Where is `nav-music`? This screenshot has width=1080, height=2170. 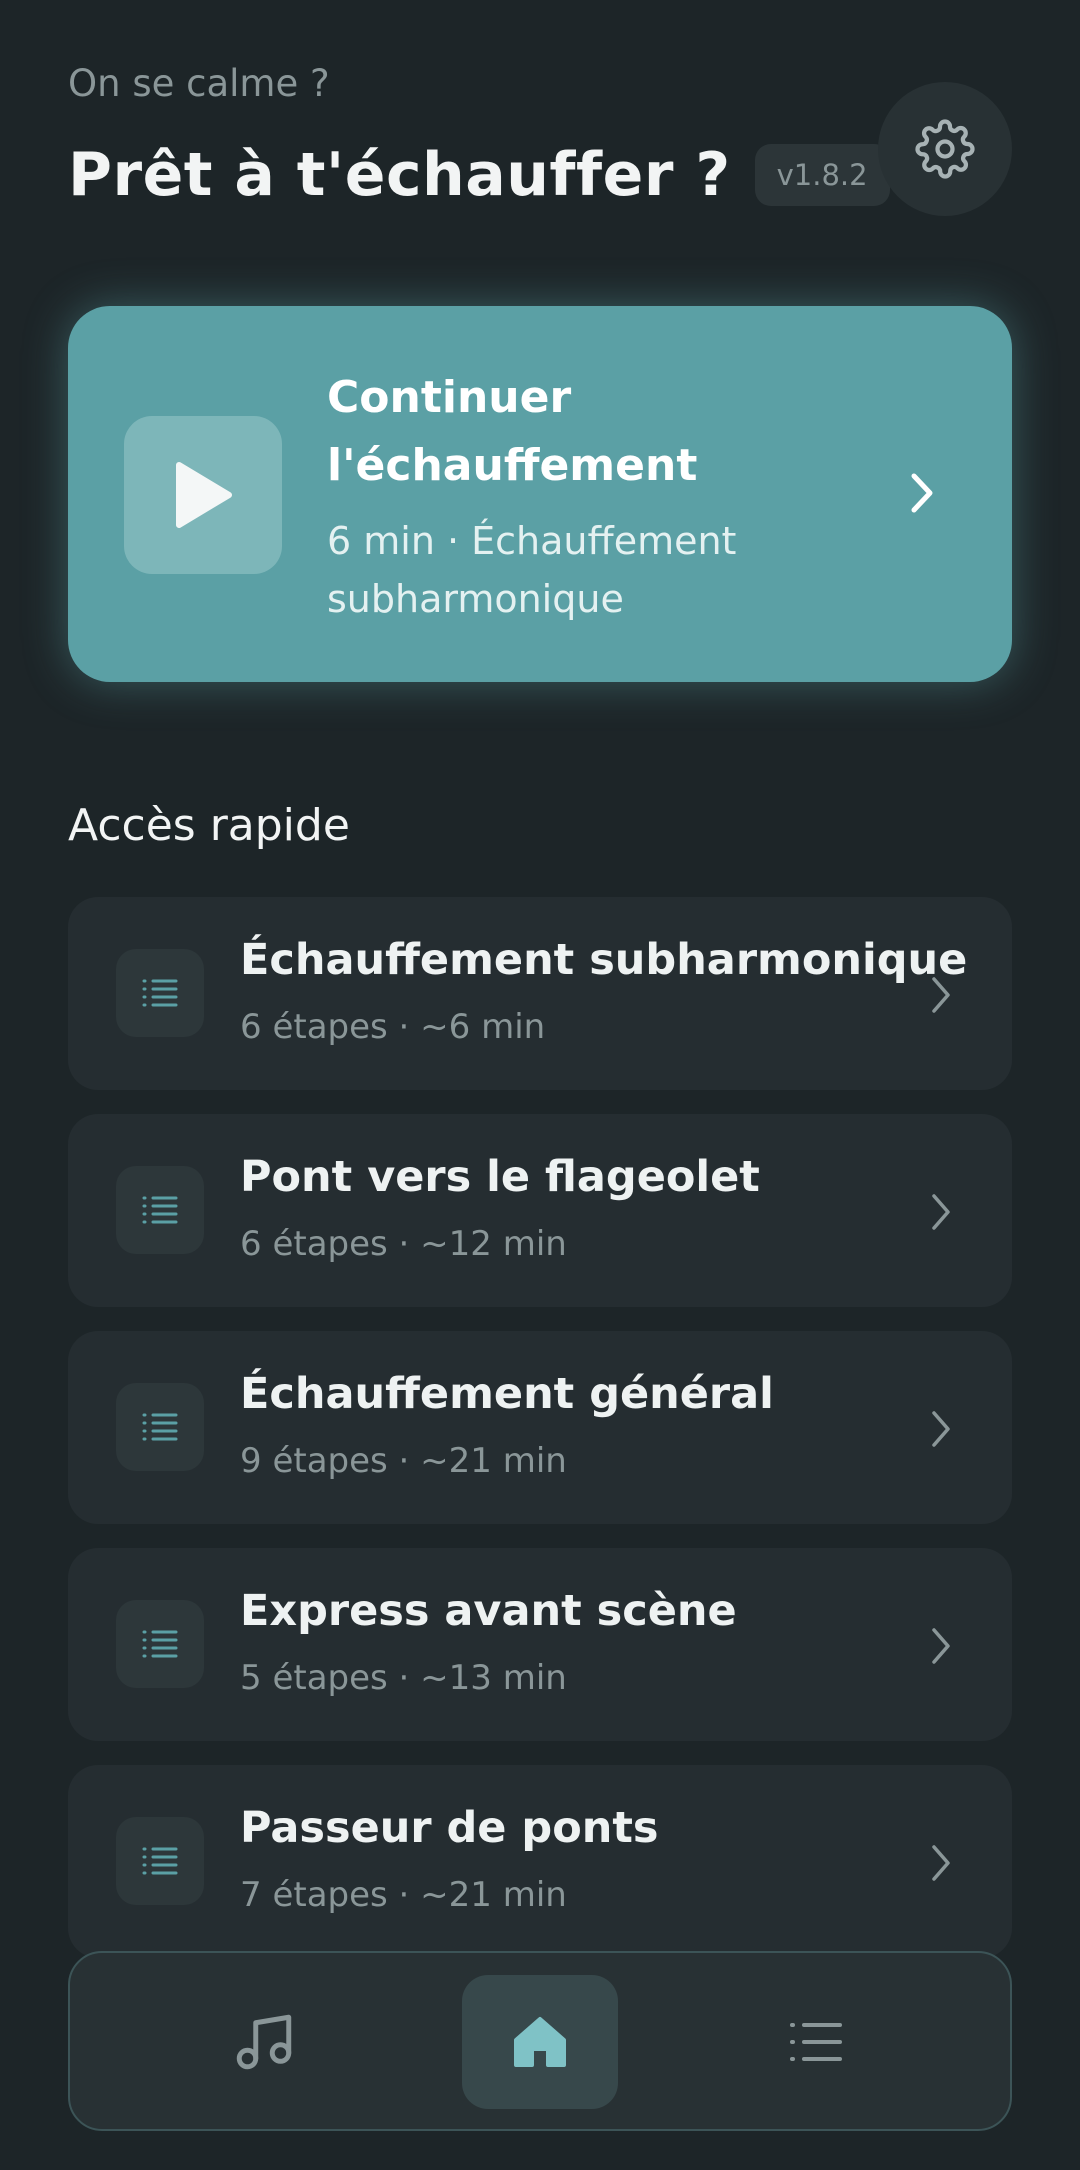
nav-music is located at coordinates (264, 2042).